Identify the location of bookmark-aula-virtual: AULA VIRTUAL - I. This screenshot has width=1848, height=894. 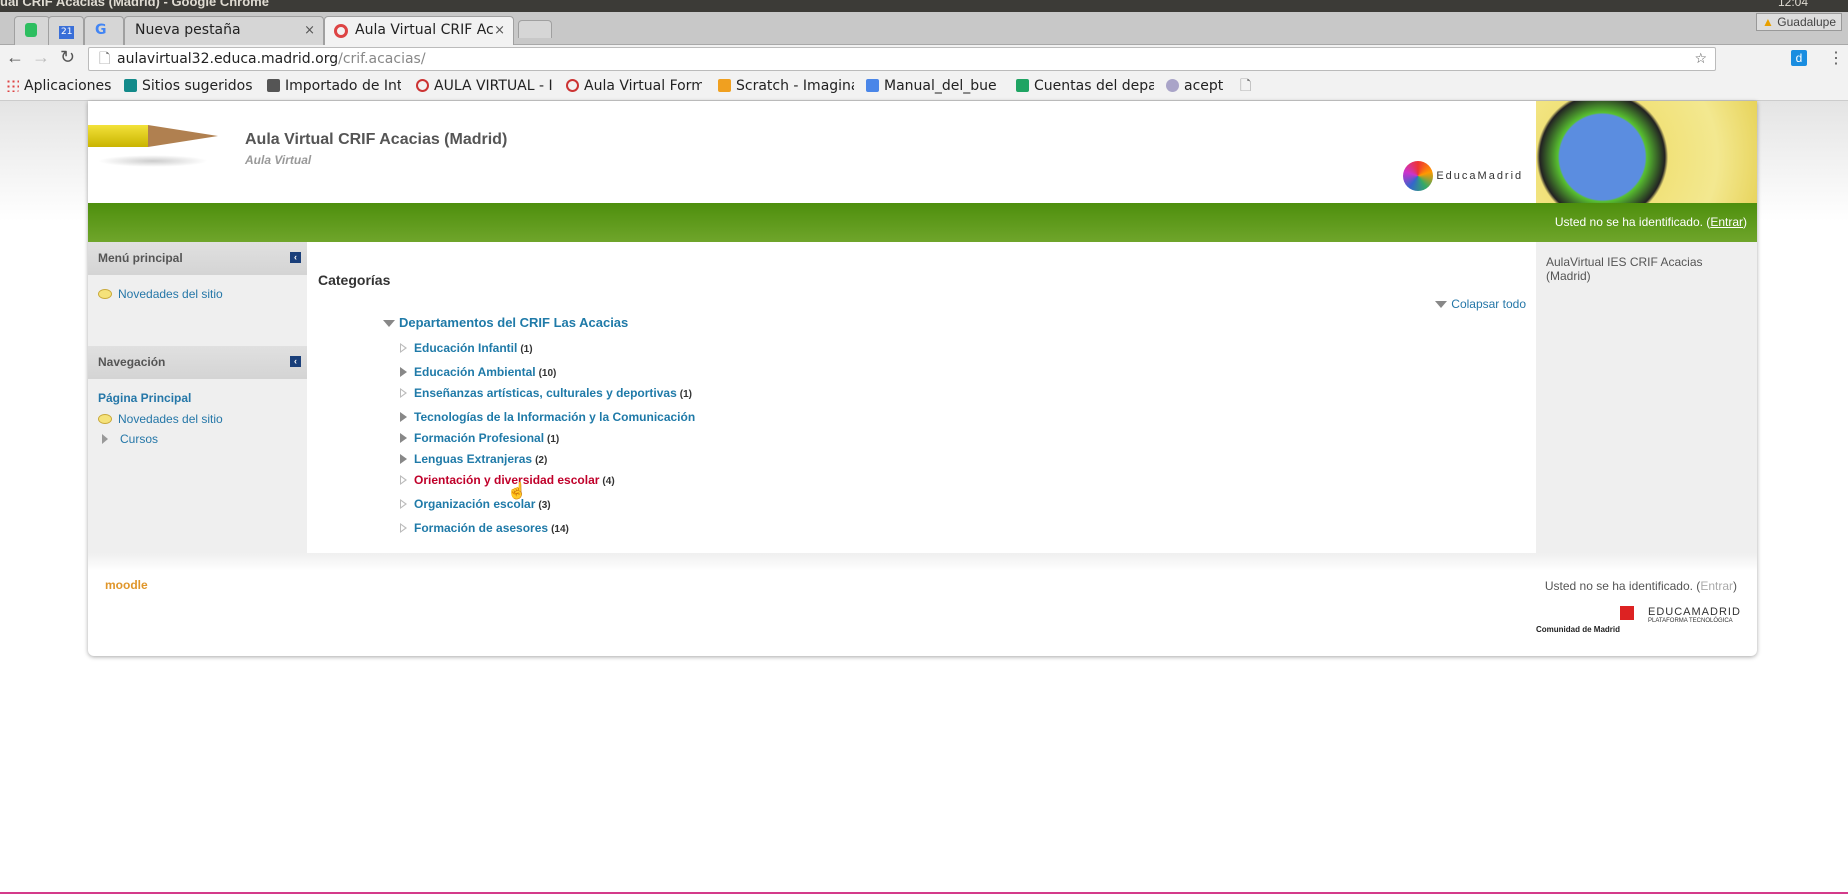
(484, 86).